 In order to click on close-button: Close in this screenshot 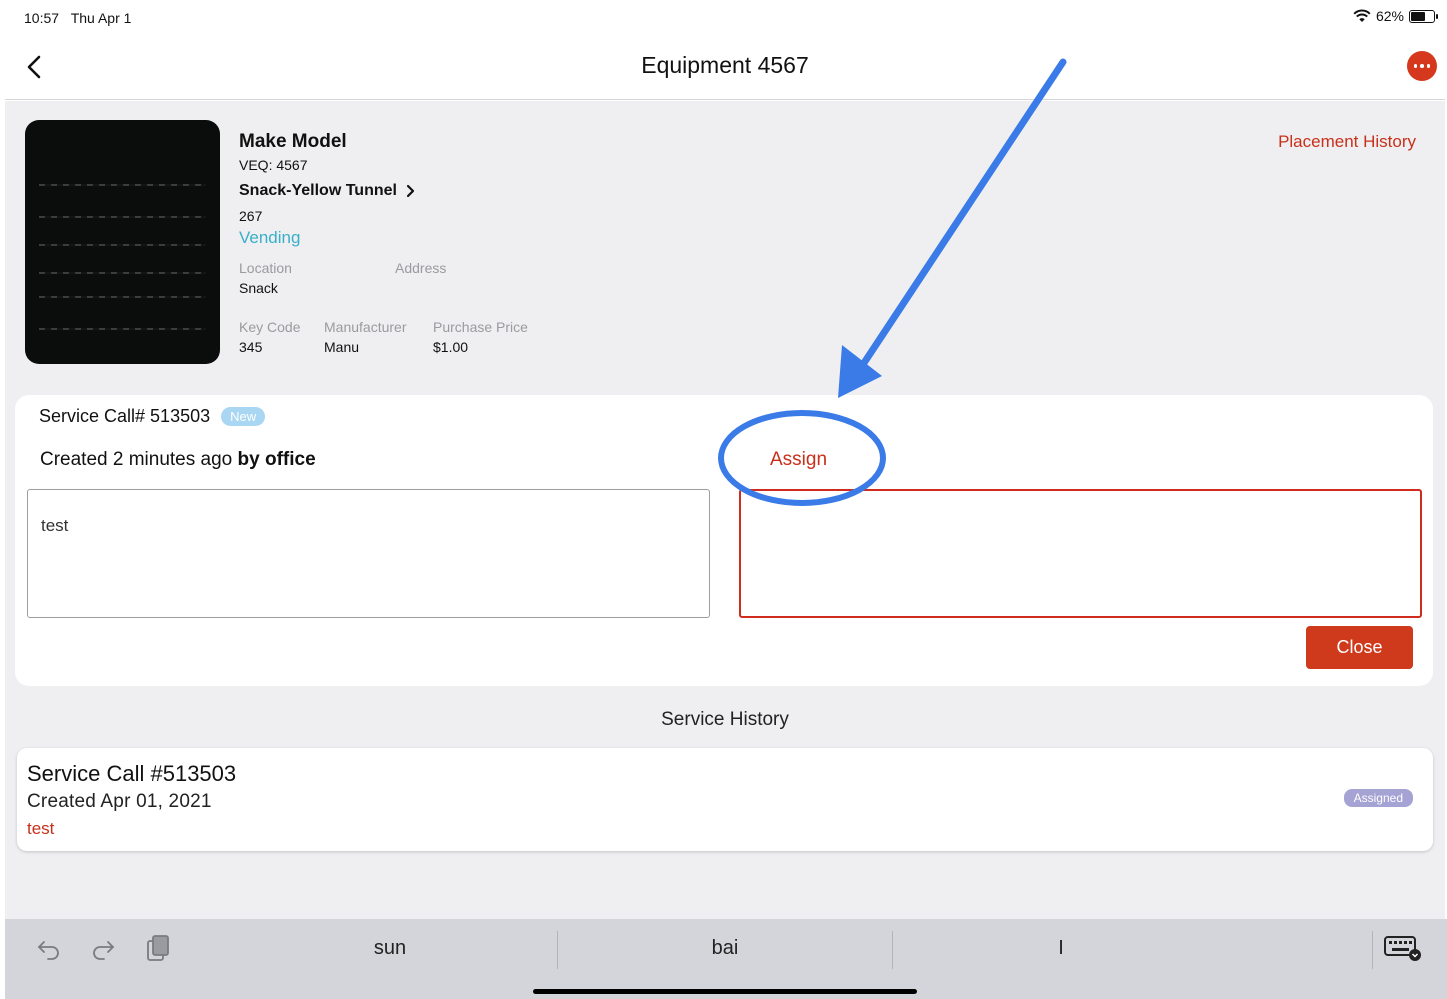, I will do `click(1359, 647)`.